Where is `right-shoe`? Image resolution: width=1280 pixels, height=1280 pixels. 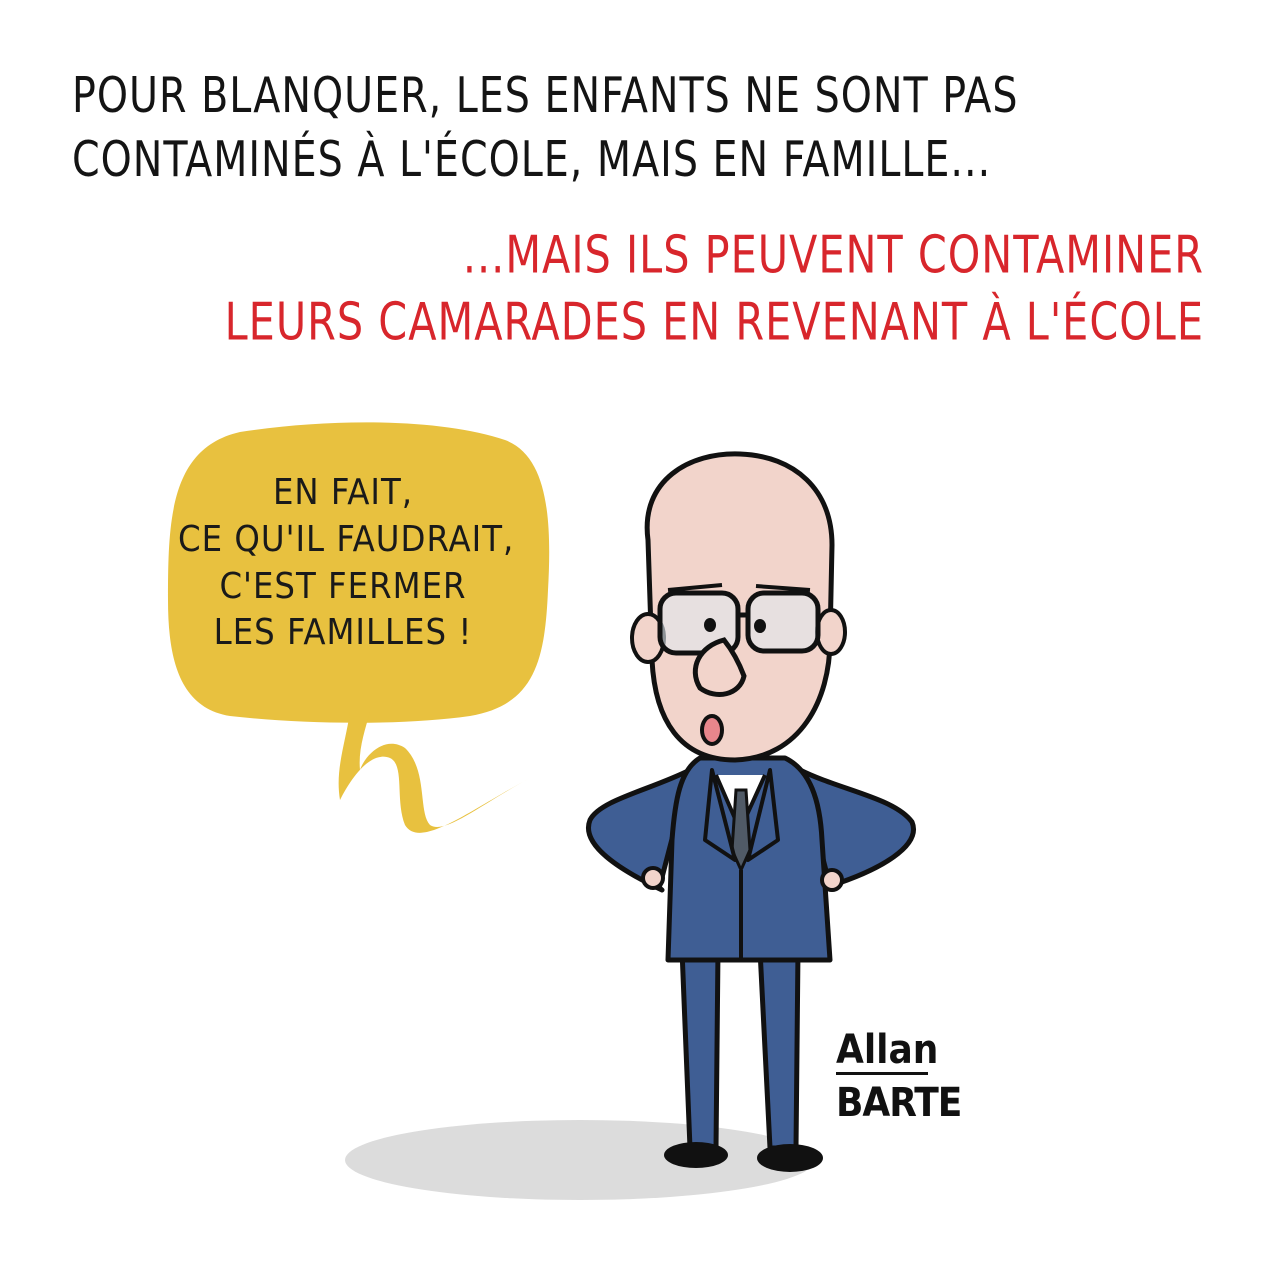 right-shoe is located at coordinates (790, 1158).